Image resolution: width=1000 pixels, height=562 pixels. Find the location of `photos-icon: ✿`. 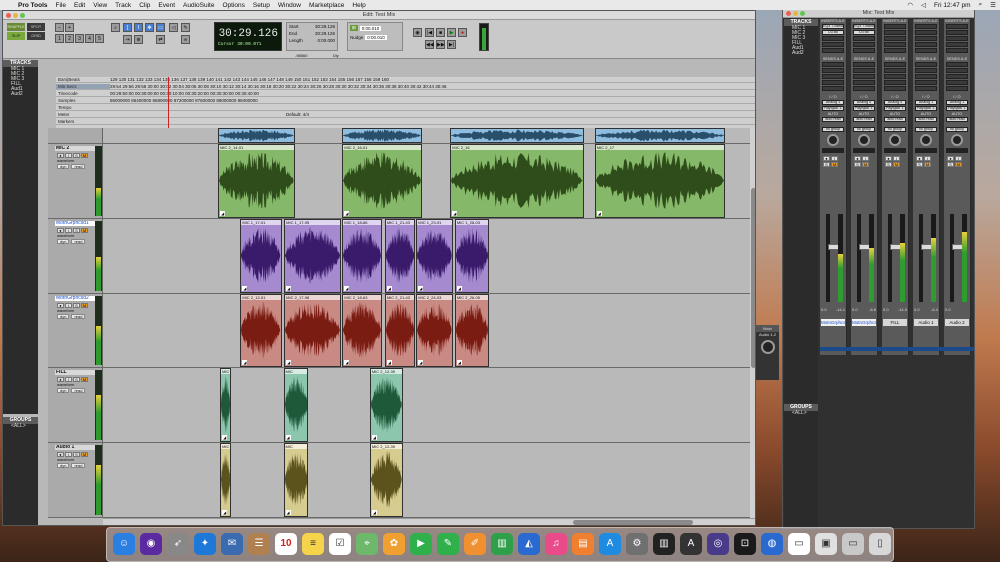

photos-icon: ✿ is located at coordinates (394, 544).